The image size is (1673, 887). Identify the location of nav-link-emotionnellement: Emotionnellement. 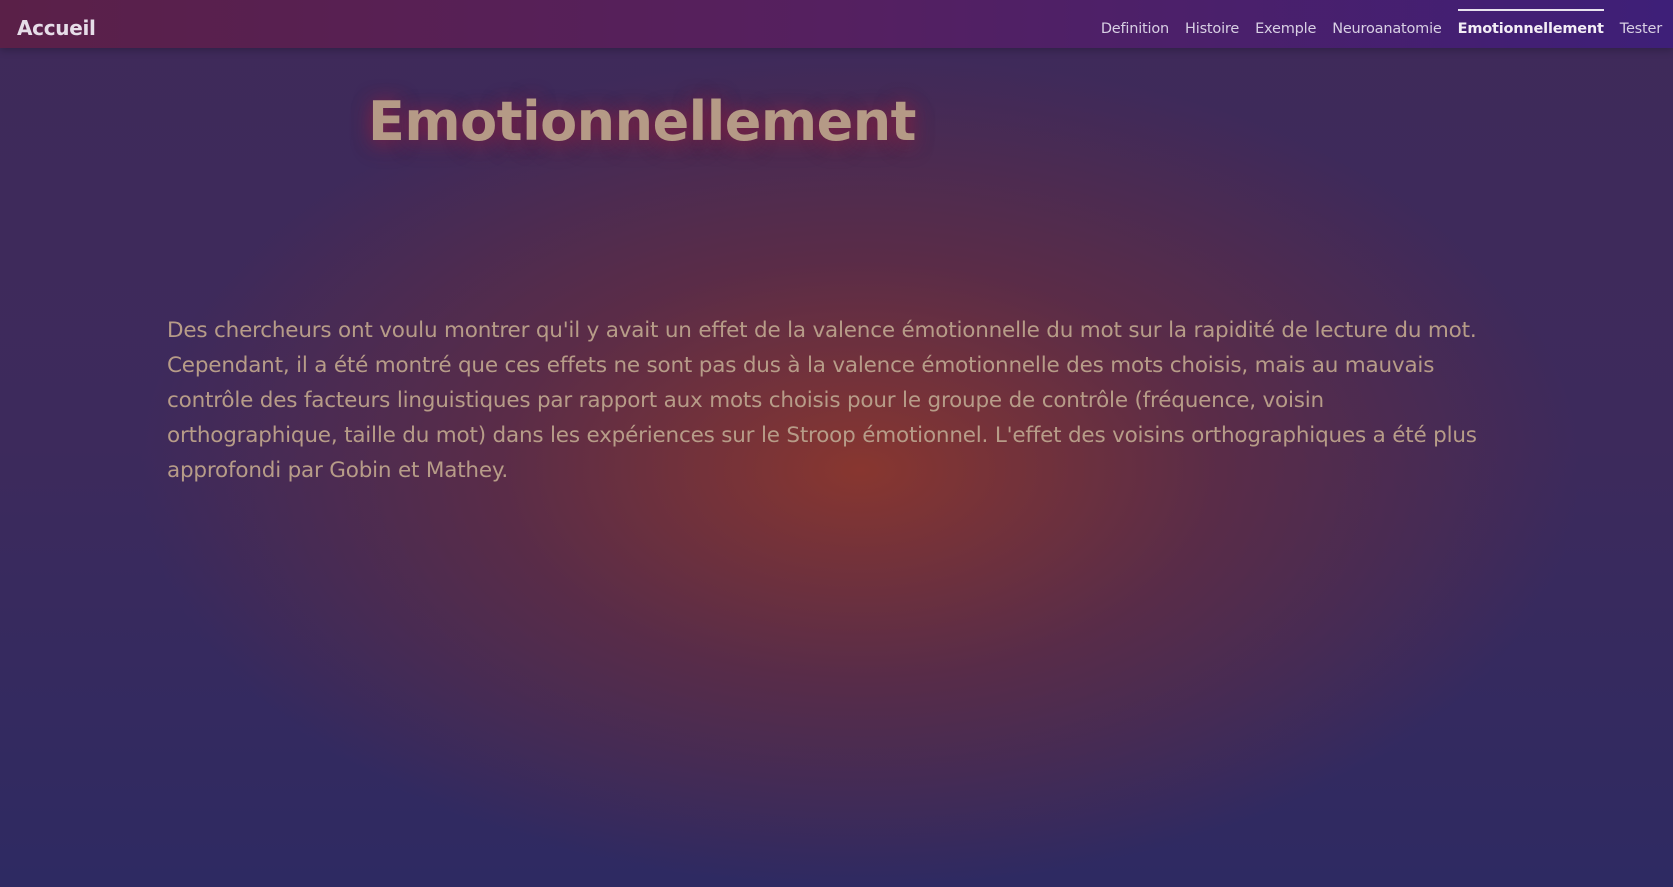
(1530, 23).